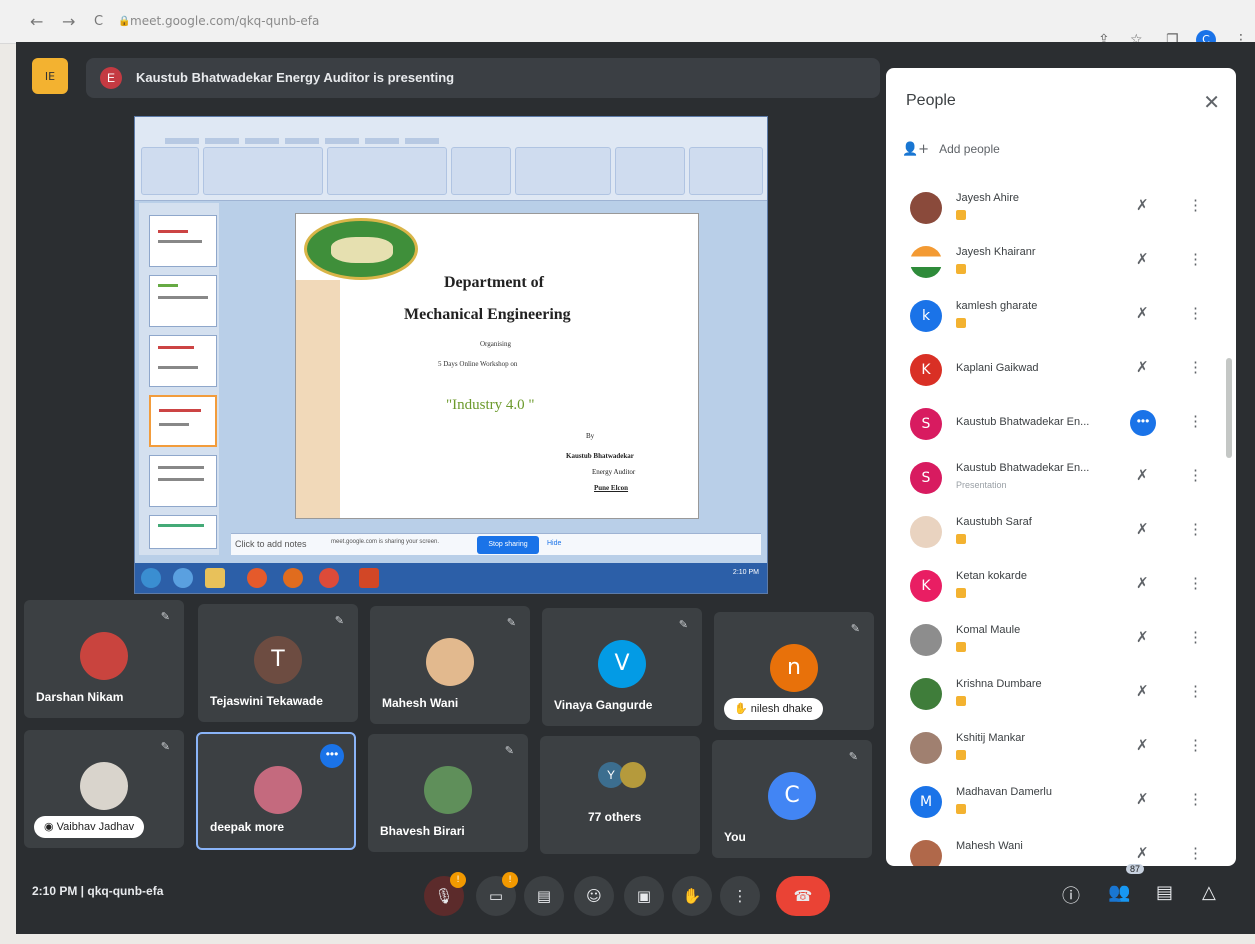  Describe the element at coordinates (478, 364) in the screenshot. I see `slide-workshop: 5 Days Online Workshop on` at that location.